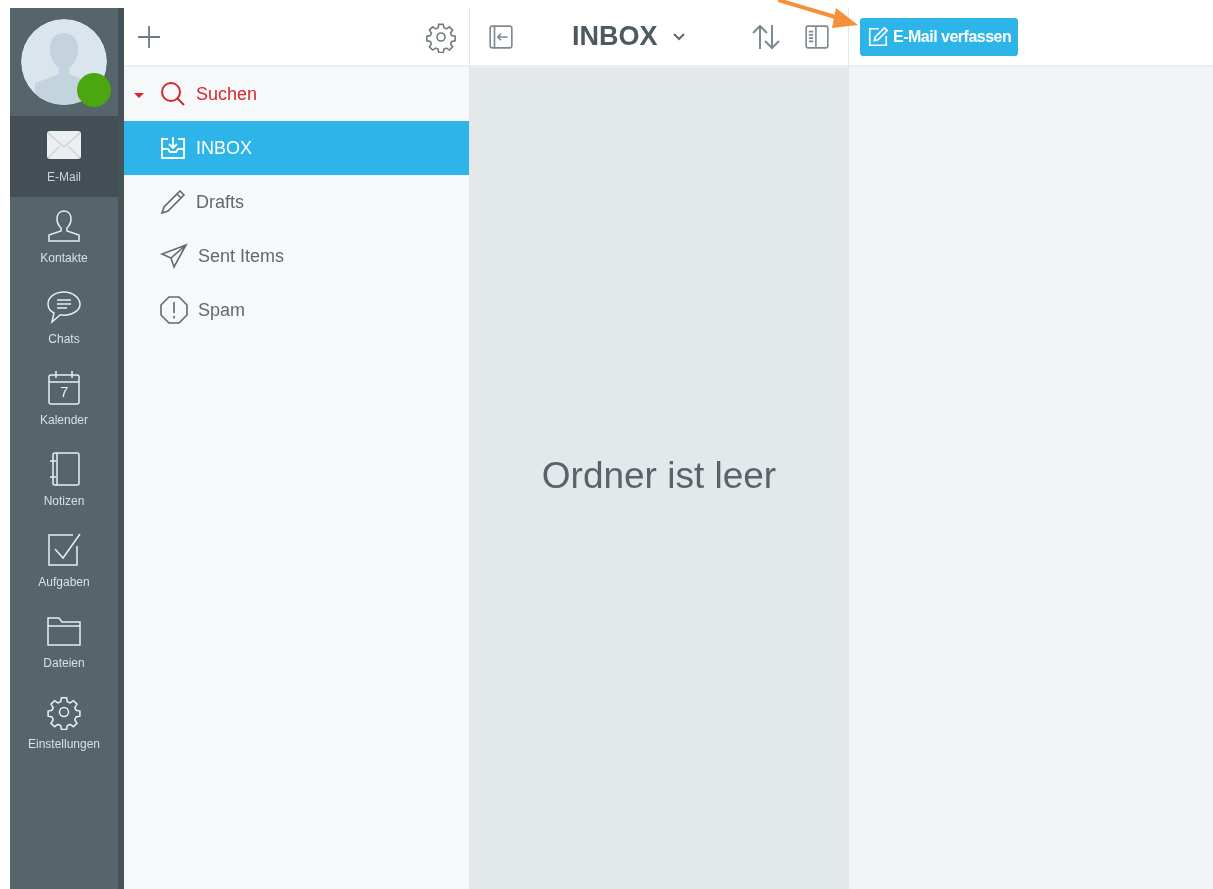 This screenshot has height=889, width=1213. I want to click on nav-item: 7 Kalender, so click(64, 399).